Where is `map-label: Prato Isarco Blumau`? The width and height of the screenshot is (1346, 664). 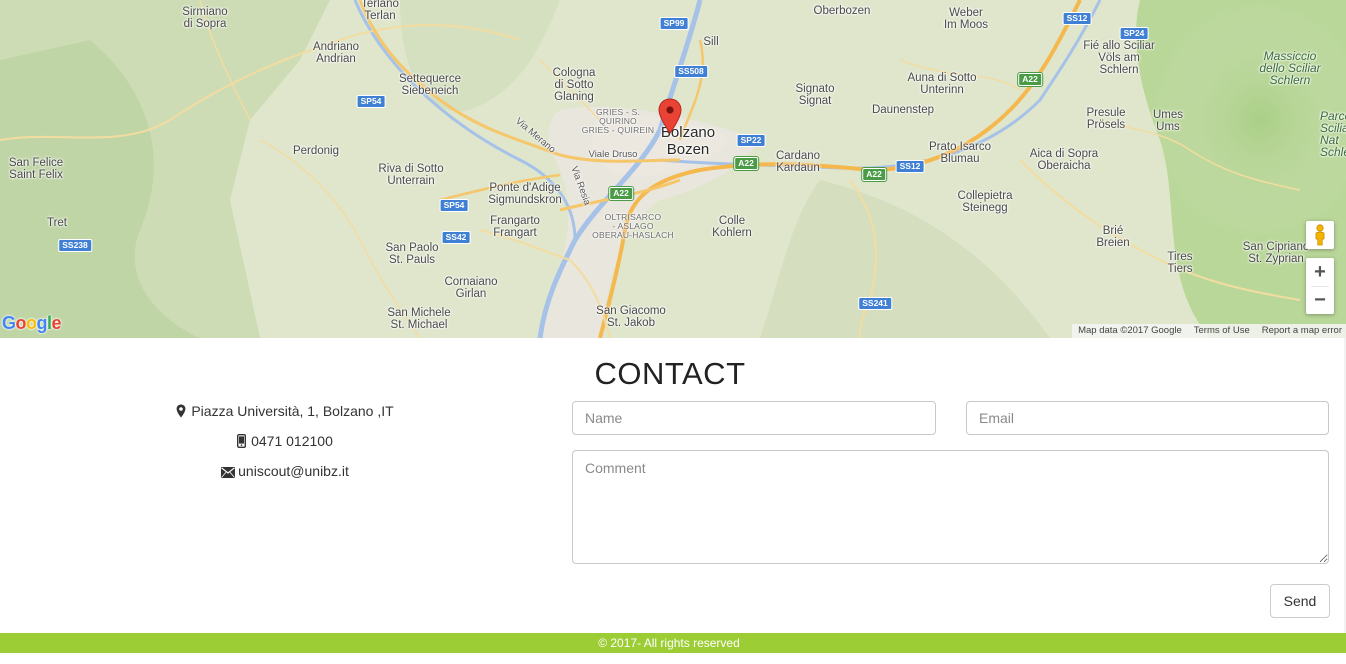 map-label: Prato Isarco Blumau is located at coordinates (960, 153).